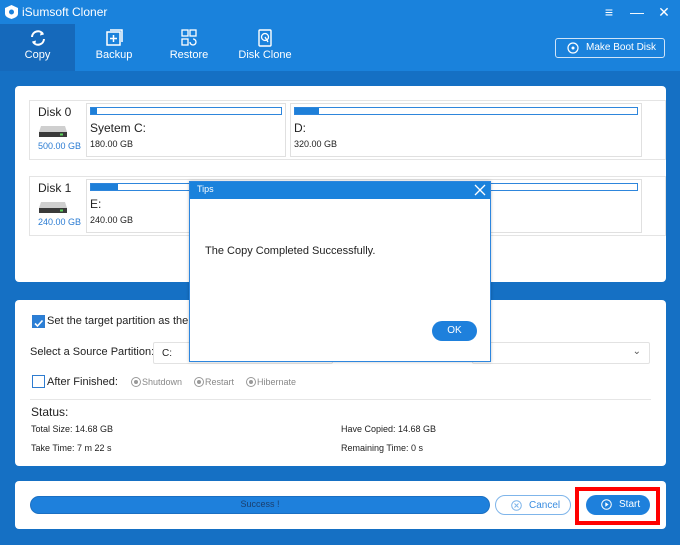 The height and width of the screenshot is (545, 680). I want to click on tab-disk-clone: Disk Clone, so click(265, 47).